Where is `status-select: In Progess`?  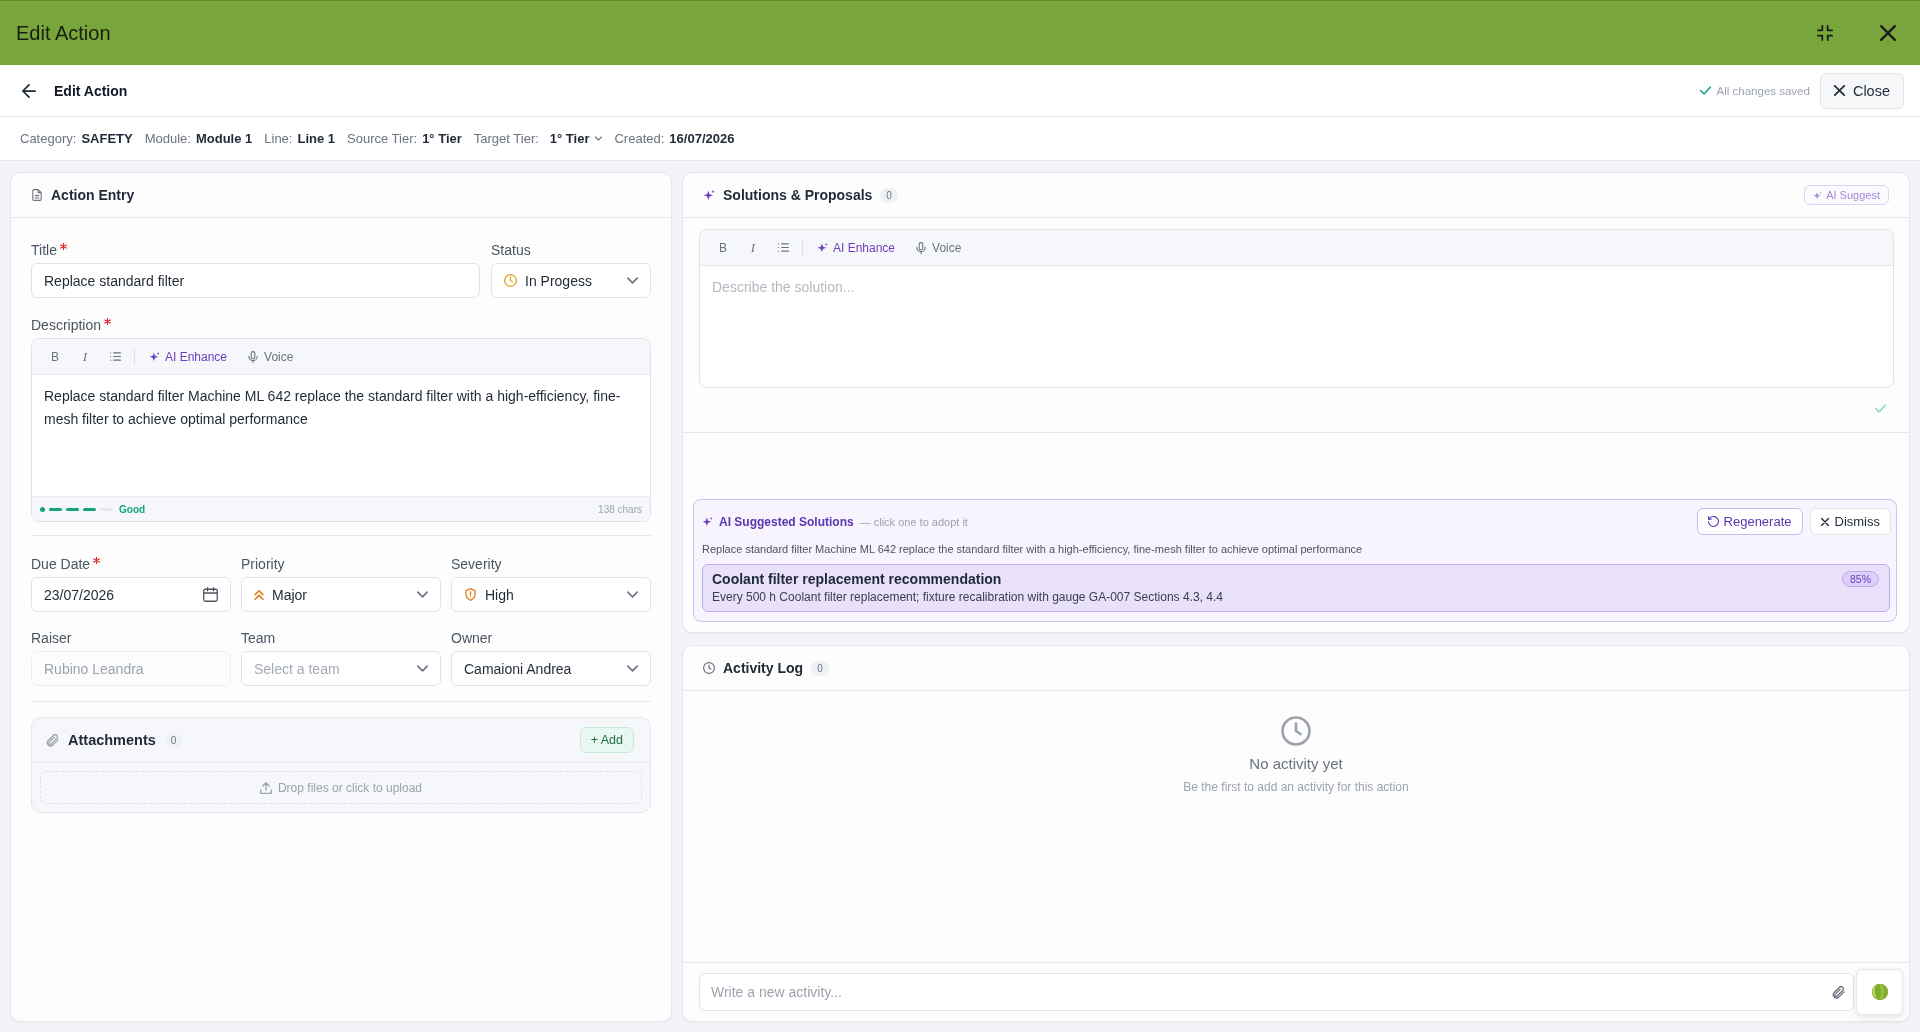 status-select: In Progess is located at coordinates (571, 280).